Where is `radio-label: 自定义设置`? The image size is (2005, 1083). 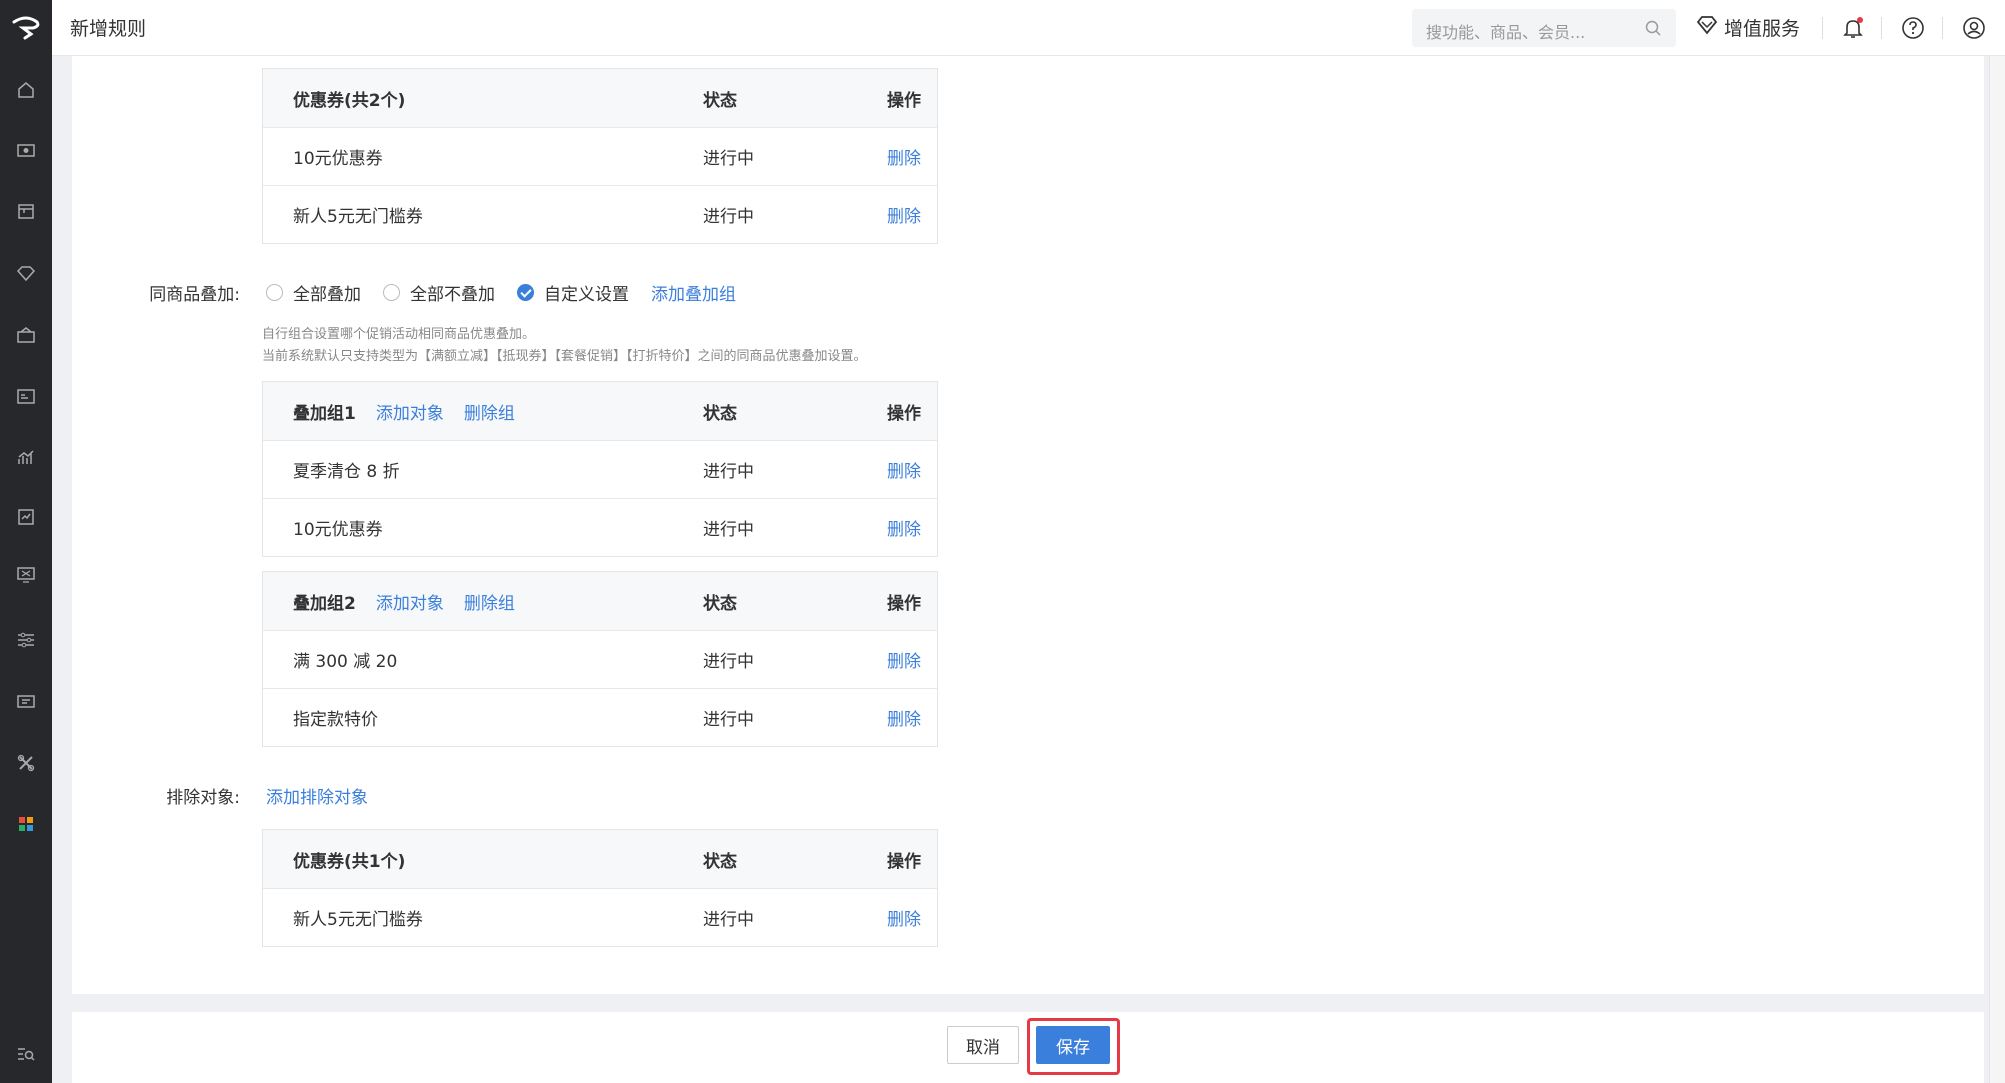 radio-label: 自定义设置 is located at coordinates (586, 295).